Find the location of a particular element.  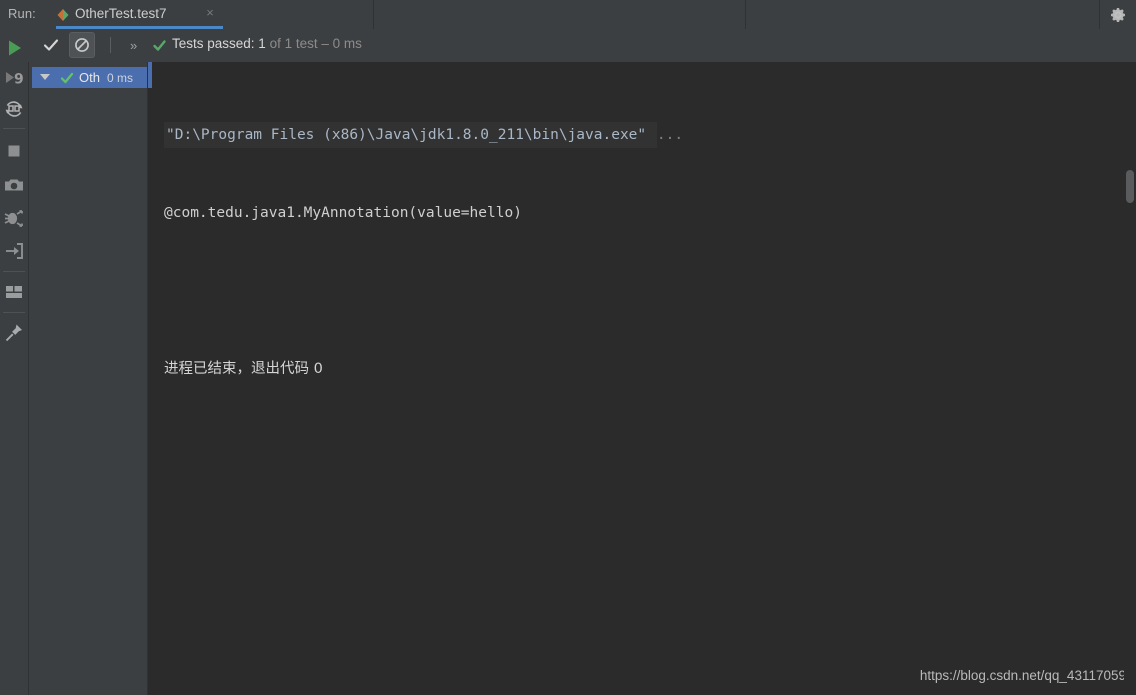

tab-othertest-test7: OtherTest.test7 × is located at coordinates (139, 14).